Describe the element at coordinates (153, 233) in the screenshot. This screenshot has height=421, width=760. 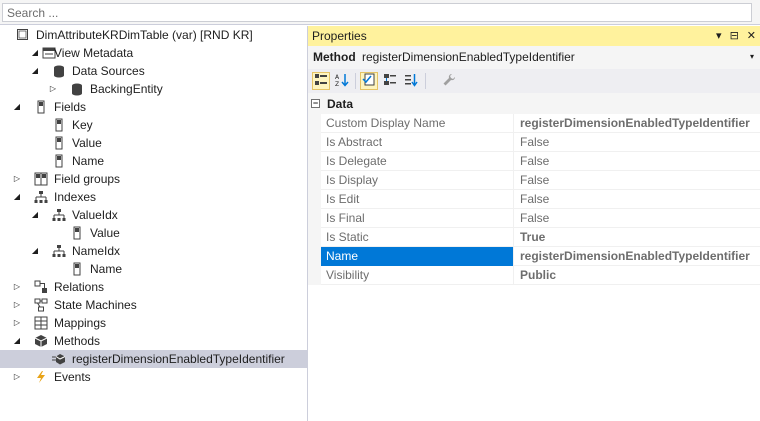
I see `tree-item-valueidx-value: Value` at that location.